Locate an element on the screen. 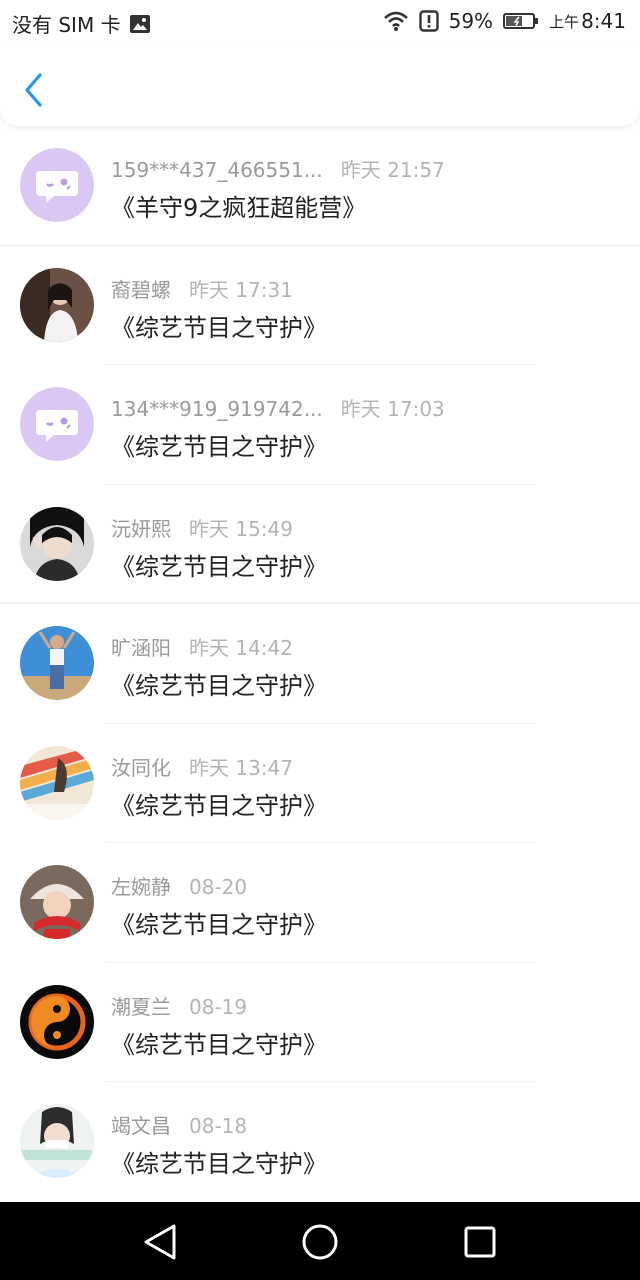 This screenshot has width=640, height=1280. sender-name: 旷涵阳 is located at coordinates (141, 648).